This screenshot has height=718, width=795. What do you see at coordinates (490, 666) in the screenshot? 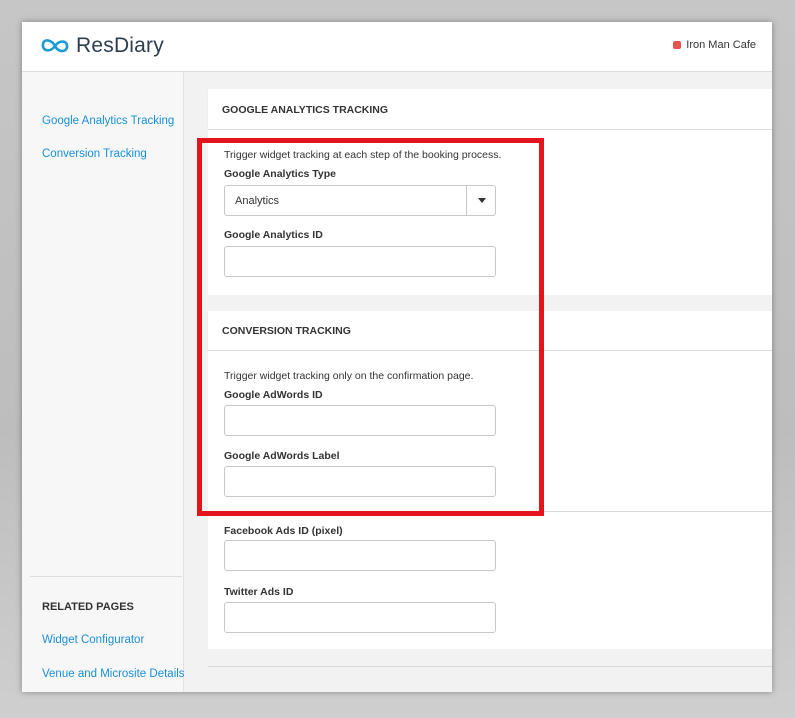
I see `bottom-separator` at bounding box center [490, 666].